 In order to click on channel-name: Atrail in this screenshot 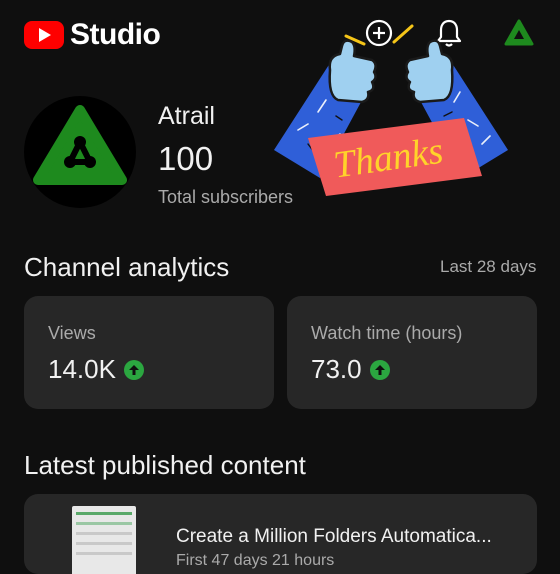, I will do `click(186, 116)`.